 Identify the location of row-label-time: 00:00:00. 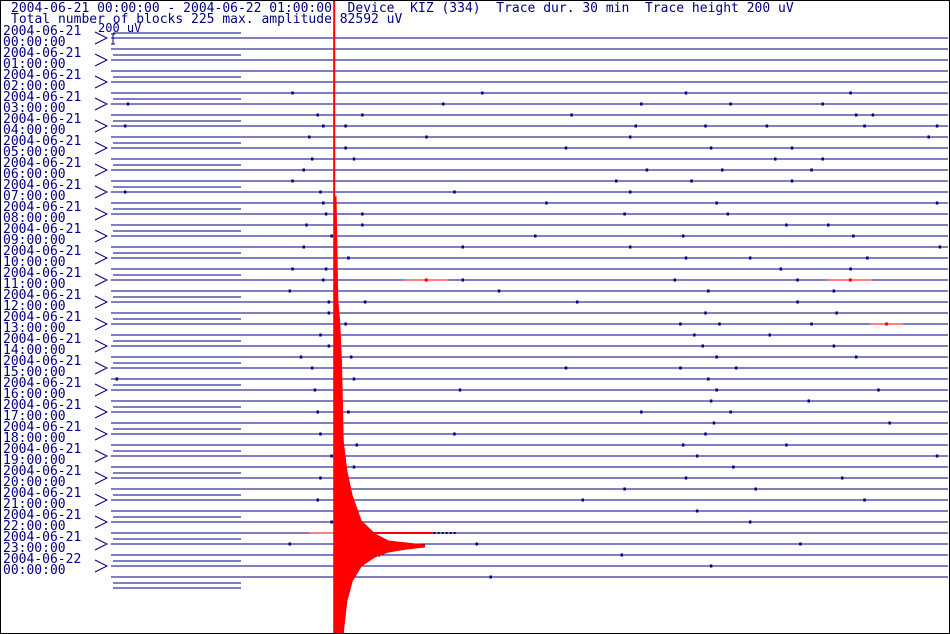
(34, 570).